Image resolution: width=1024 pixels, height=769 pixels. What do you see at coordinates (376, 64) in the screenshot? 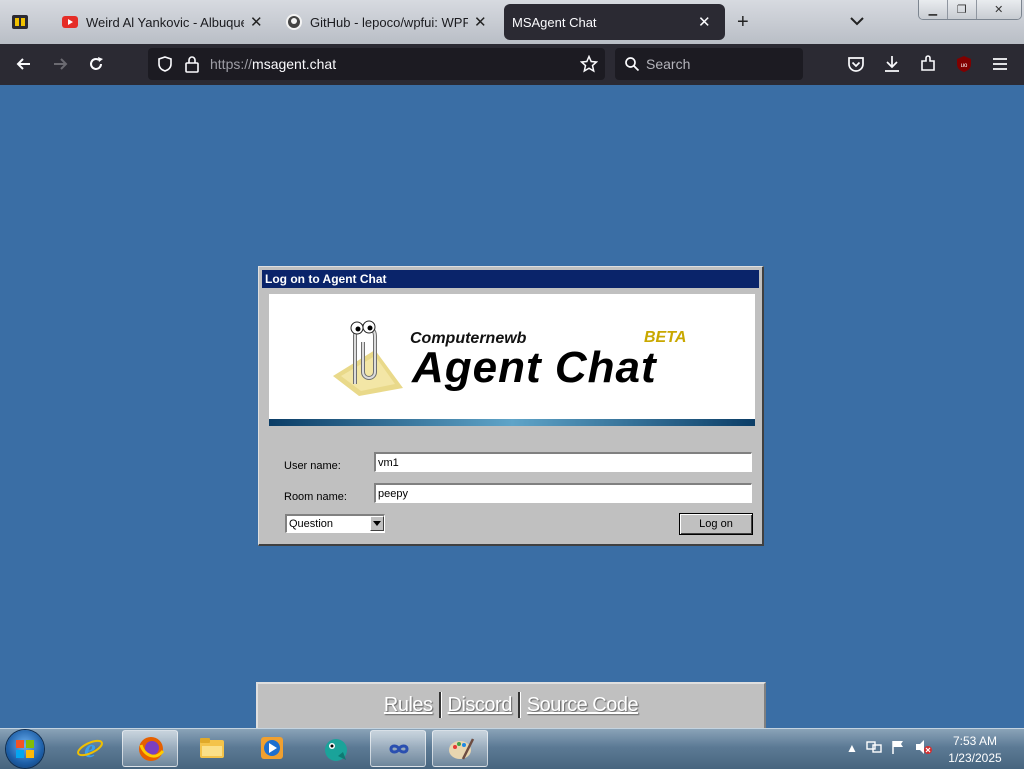
I see `url-bar: https://msagent.chat` at bounding box center [376, 64].